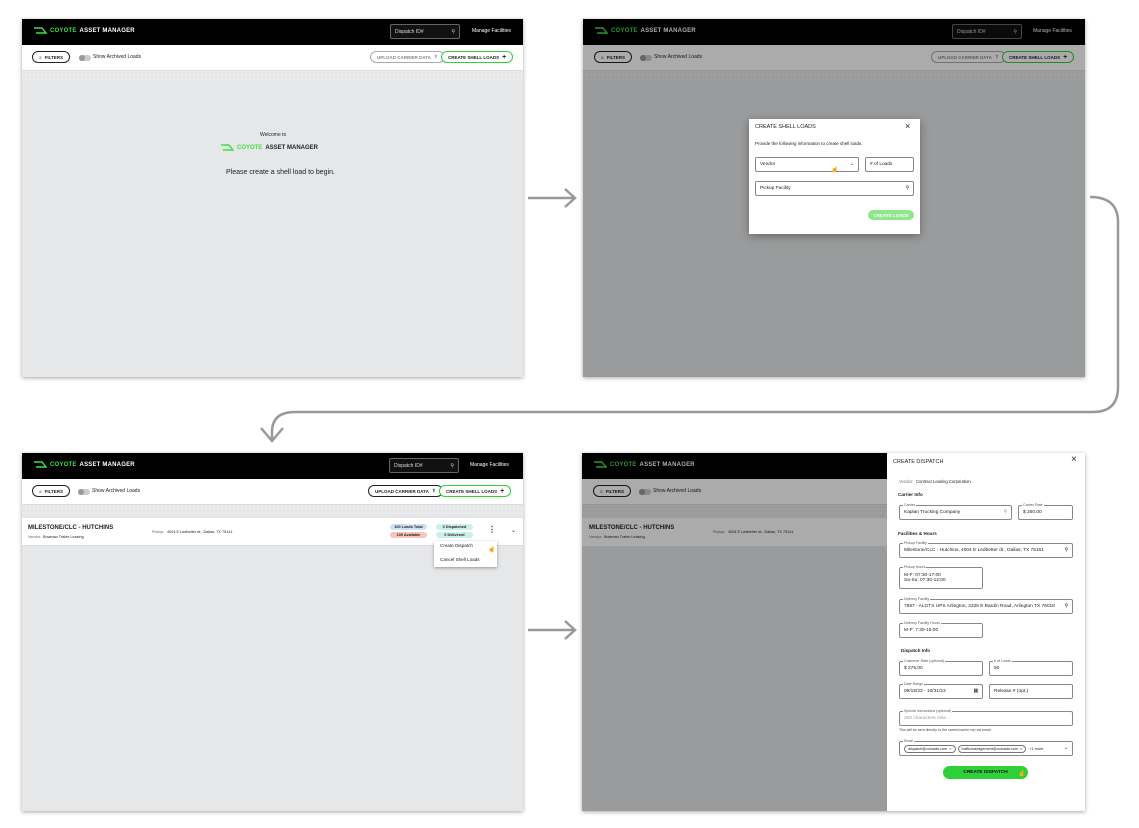 Image resolution: width=1139 pixels, height=828 pixels. Describe the element at coordinates (921, 630) in the screenshot. I see `delivery-hours-value: M-F: 7:30-15:00` at that location.